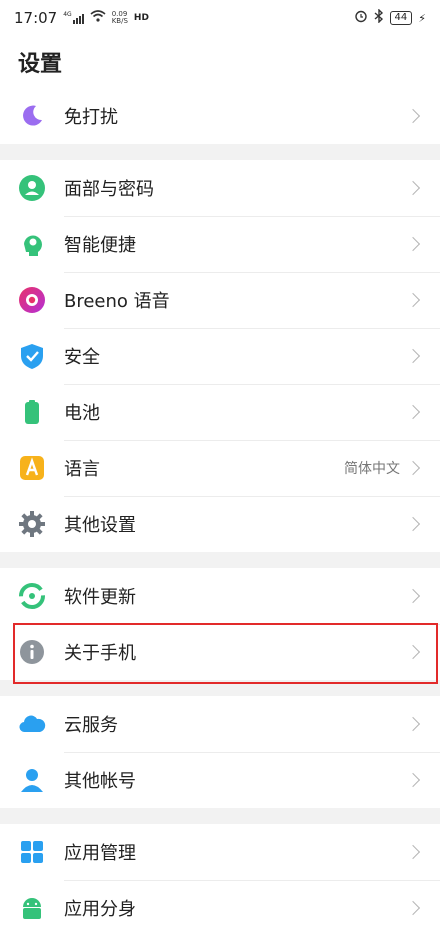  I want to click on setting-label: 语言, so click(82, 469).